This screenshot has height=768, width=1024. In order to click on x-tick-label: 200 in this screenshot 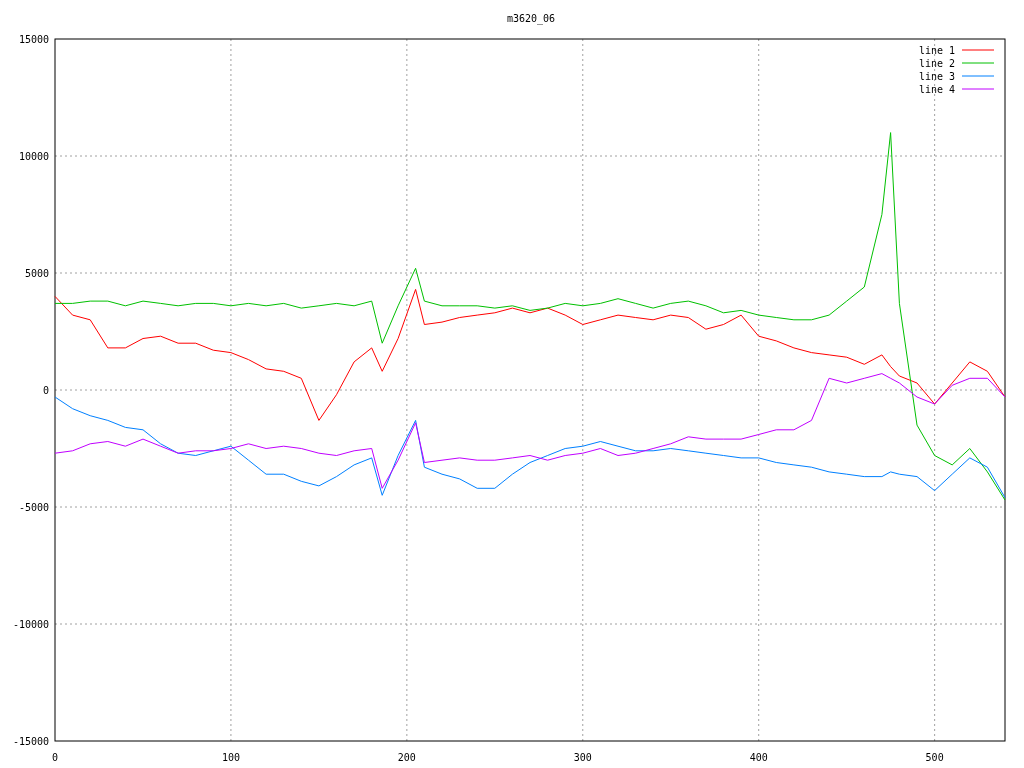, I will do `click(406, 757)`.